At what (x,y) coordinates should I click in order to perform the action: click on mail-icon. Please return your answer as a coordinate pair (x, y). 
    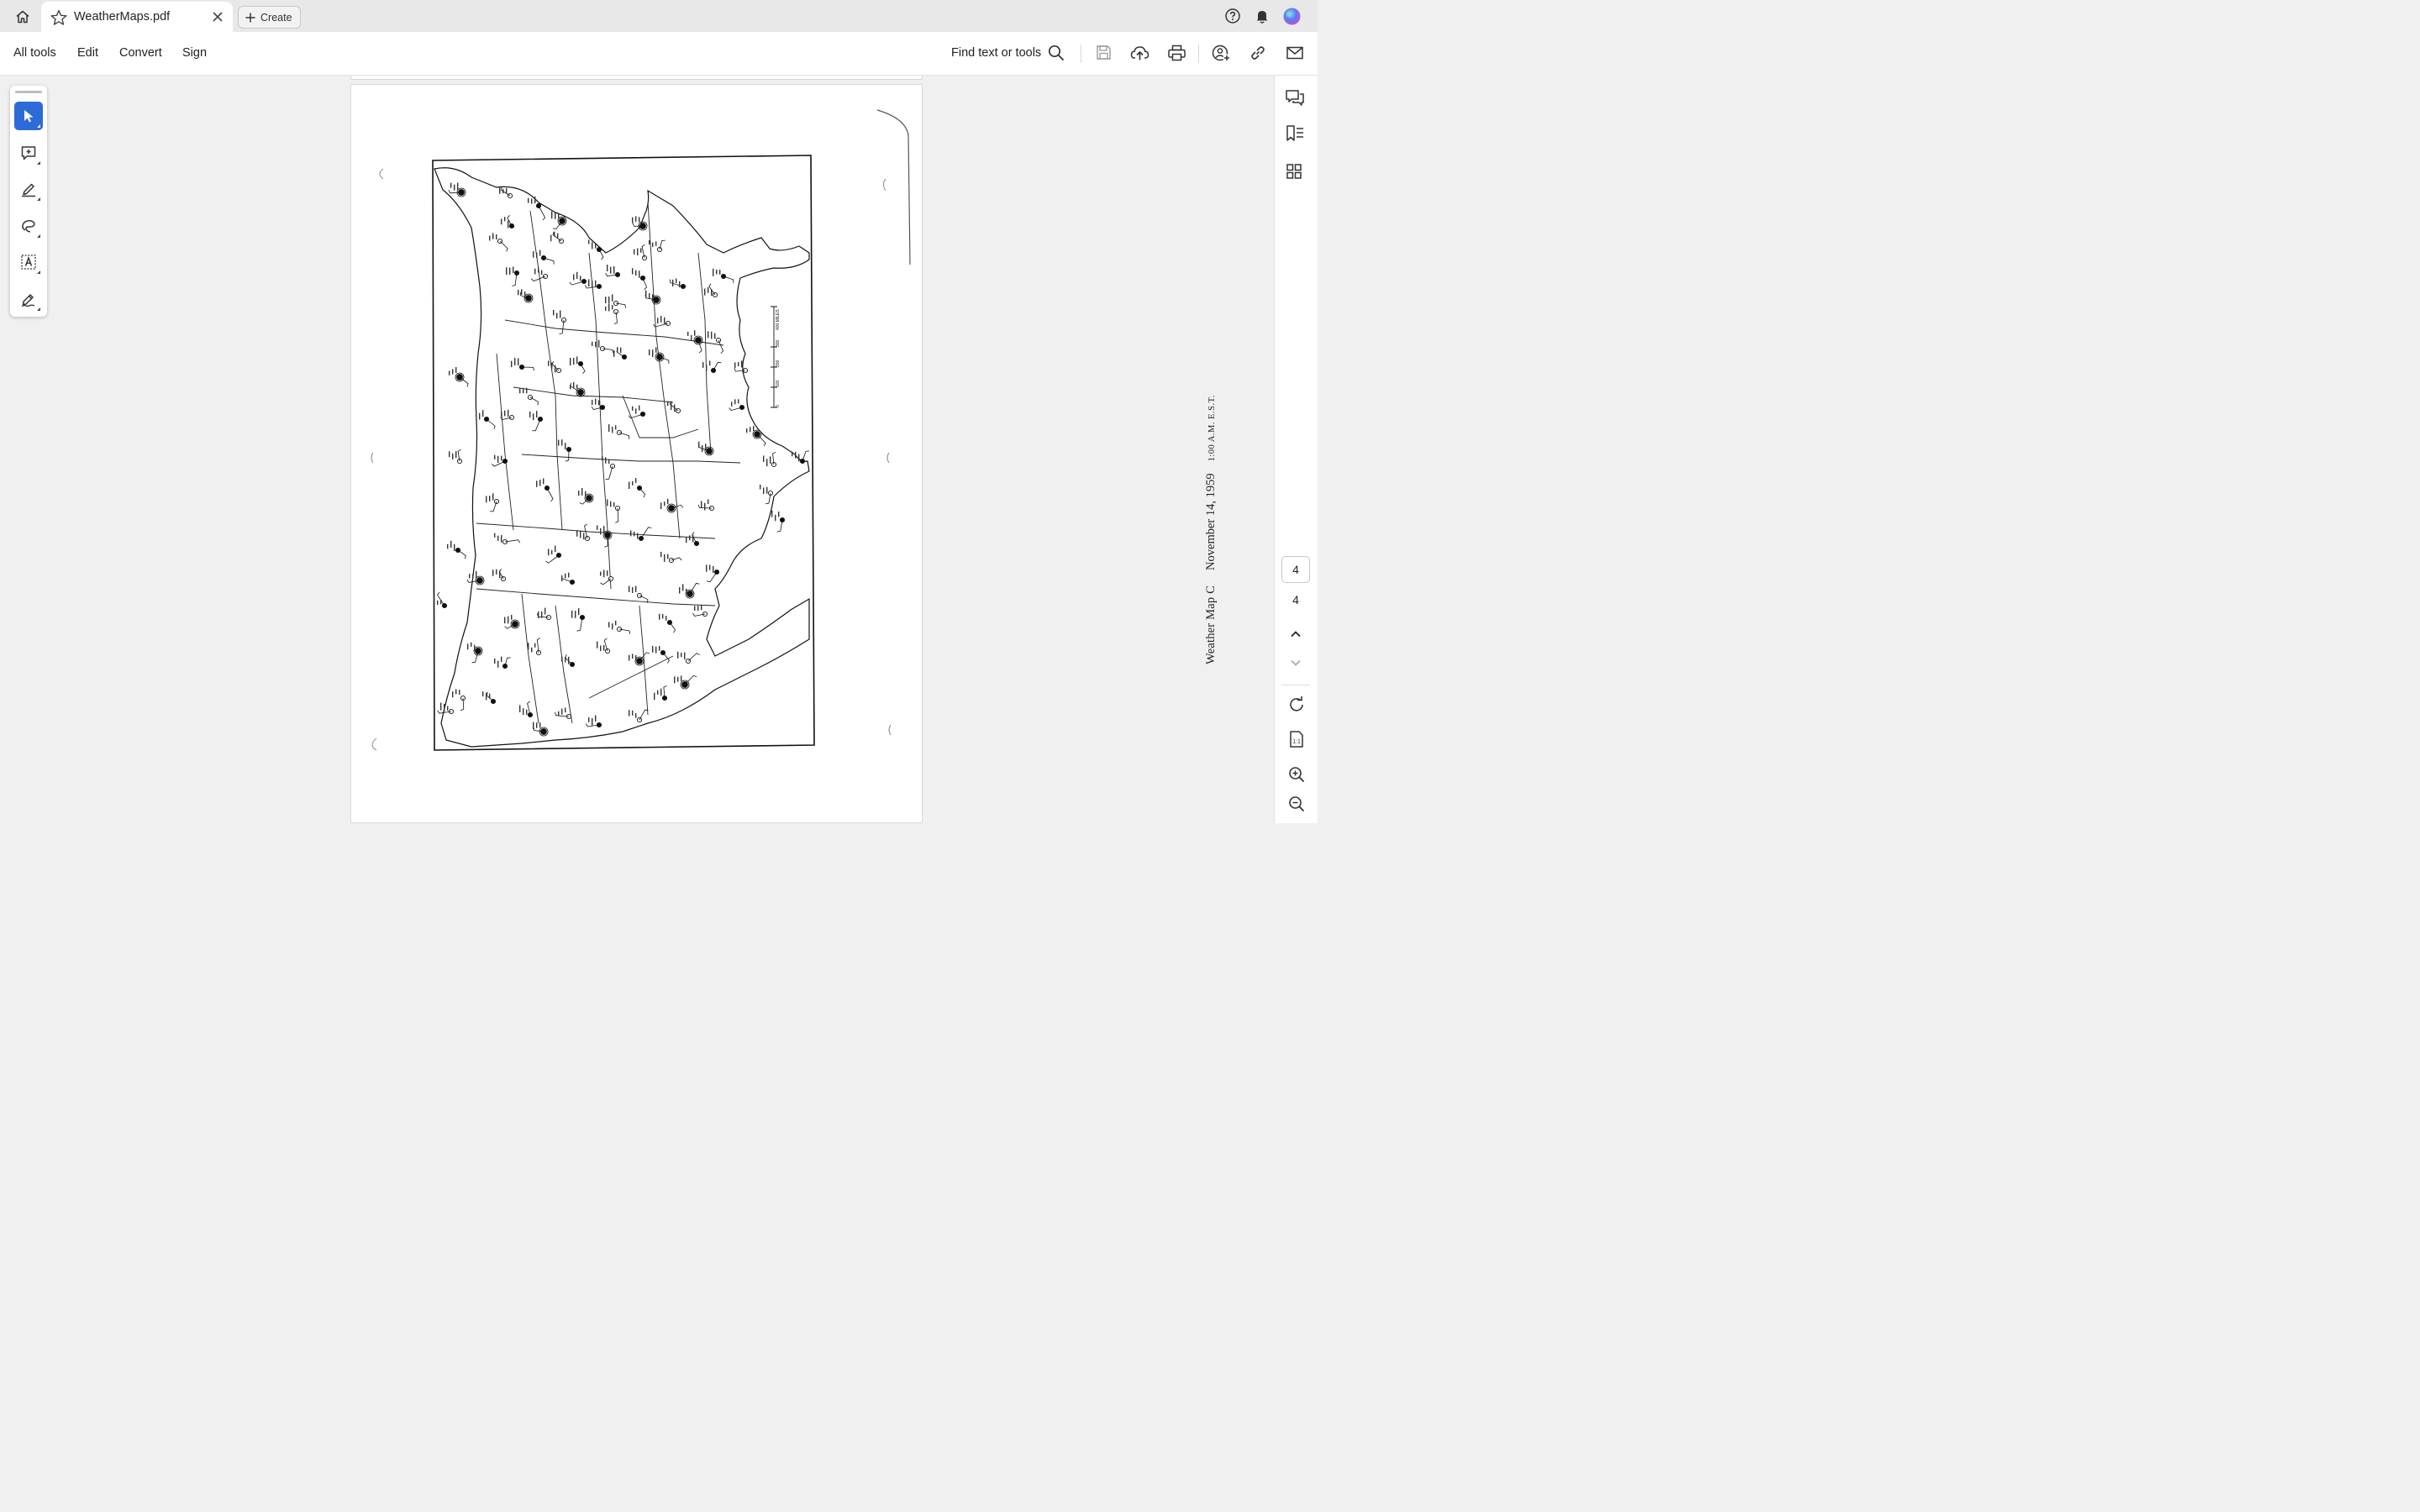
    Looking at the image, I should click on (1295, 53).